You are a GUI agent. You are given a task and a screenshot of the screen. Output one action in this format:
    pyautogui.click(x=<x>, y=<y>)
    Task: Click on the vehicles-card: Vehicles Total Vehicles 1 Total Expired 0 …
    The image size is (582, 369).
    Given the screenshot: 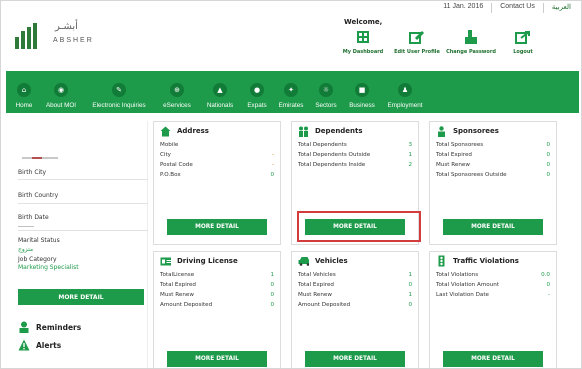 What is the action you would take?
    pyautogui.click(x=355, y=309)
    